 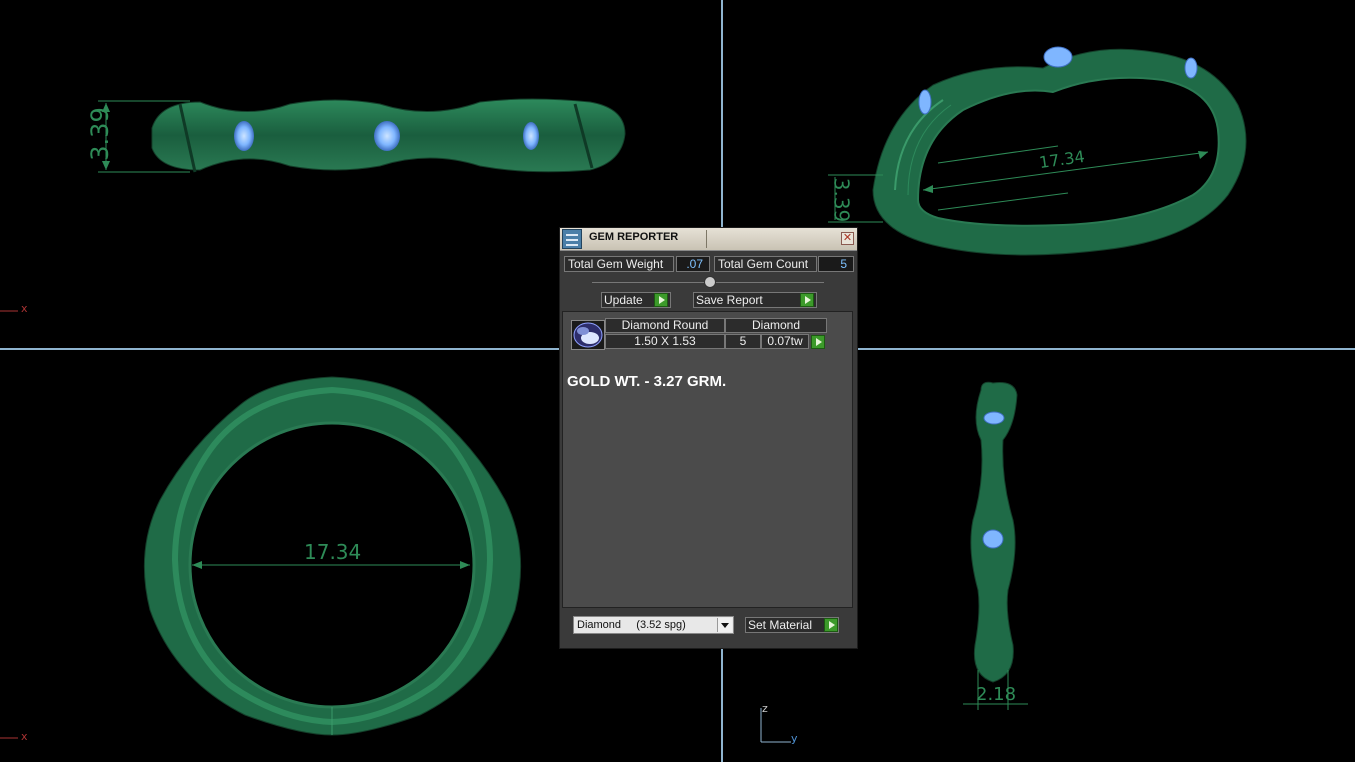 I want to click on diamond-round-thumbnail-icon, so click(x=588, y=335).